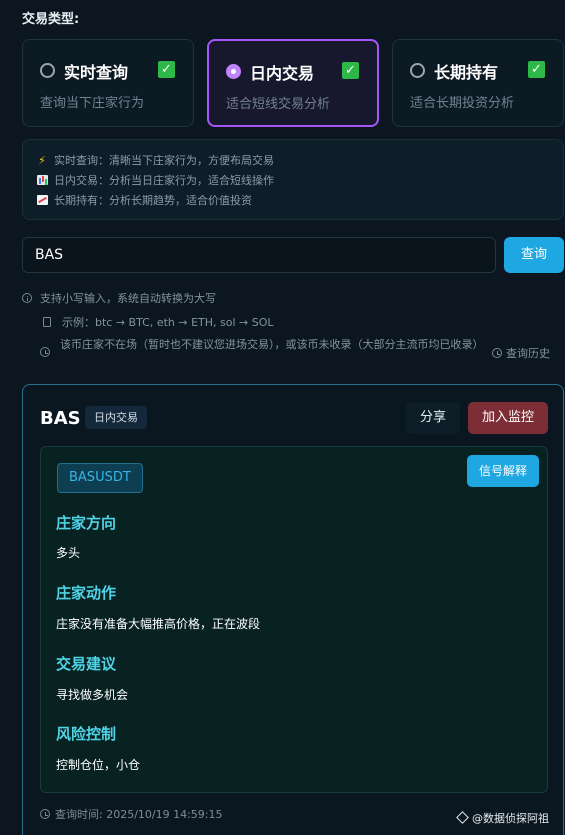  I want to click on trade-type-desc: 适合长期投资分析, so click(462, 103).